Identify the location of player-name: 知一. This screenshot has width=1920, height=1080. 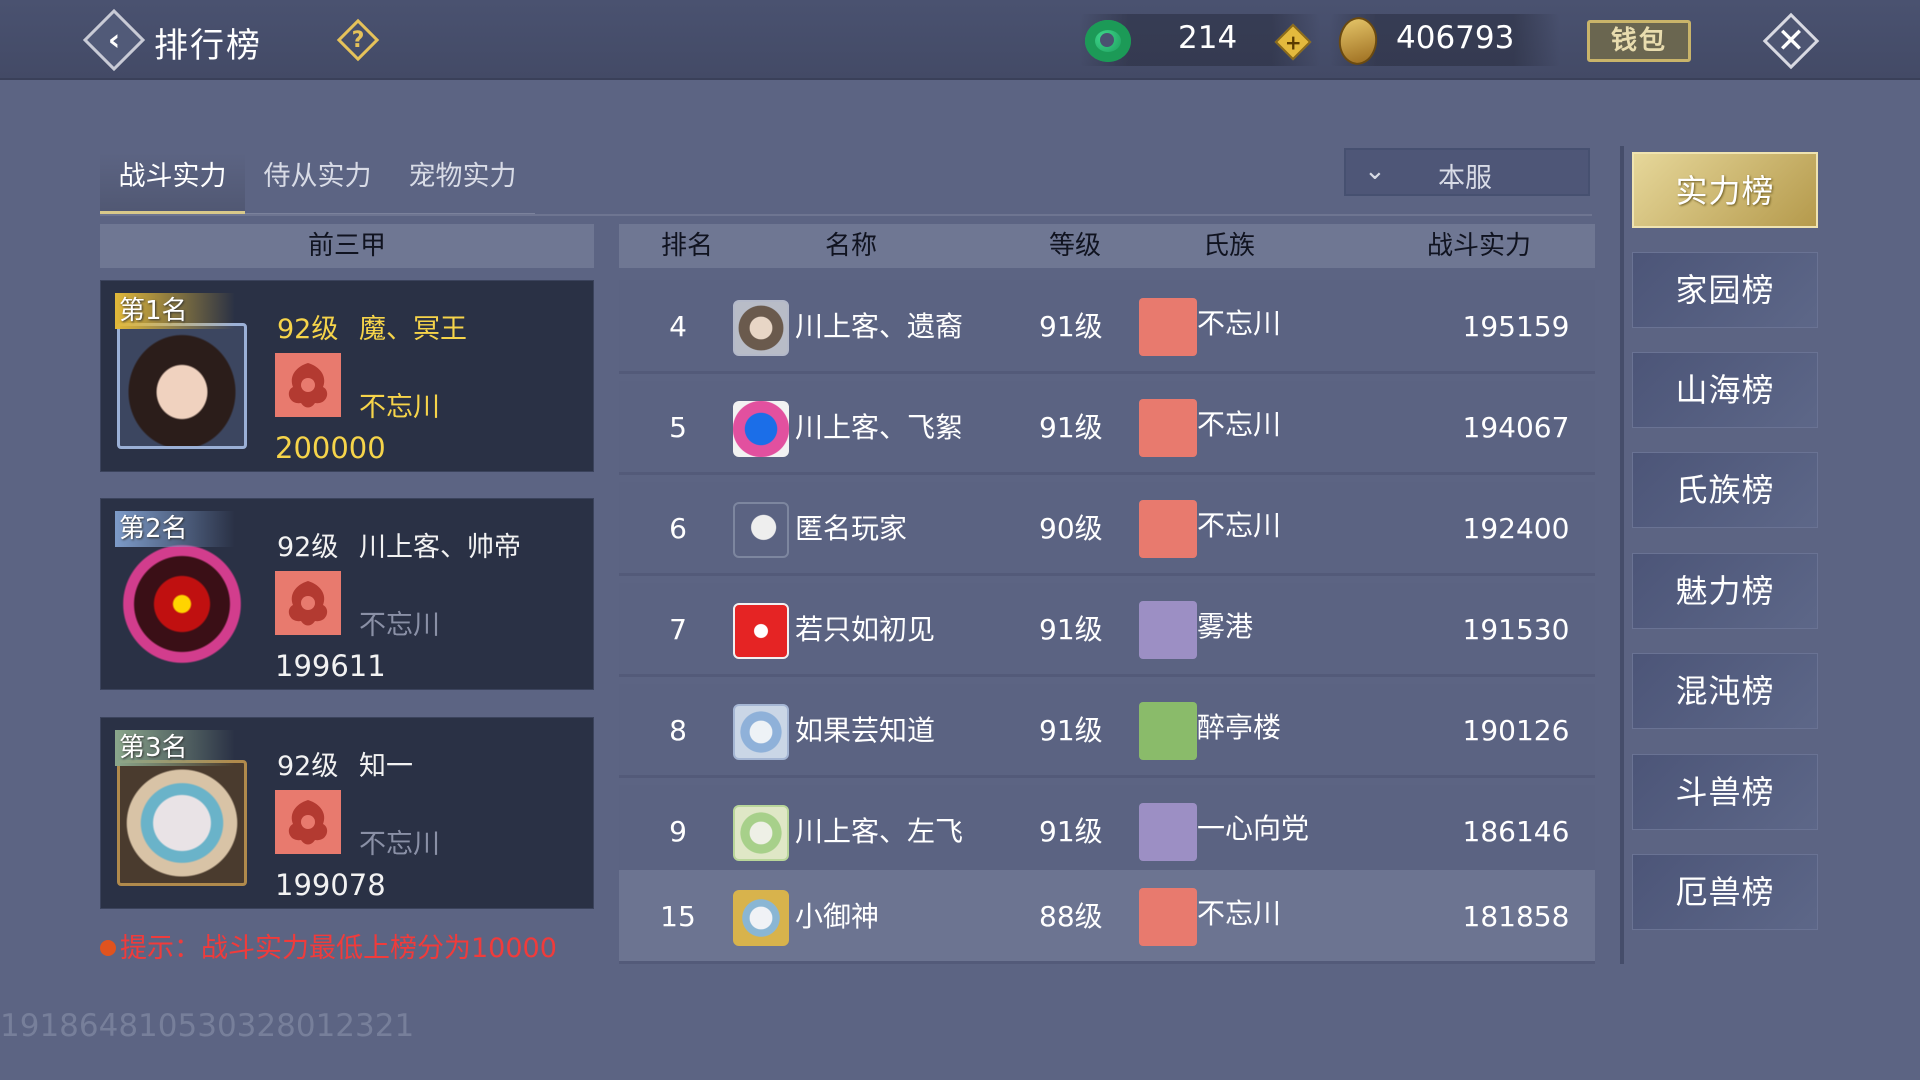
(386, 766).